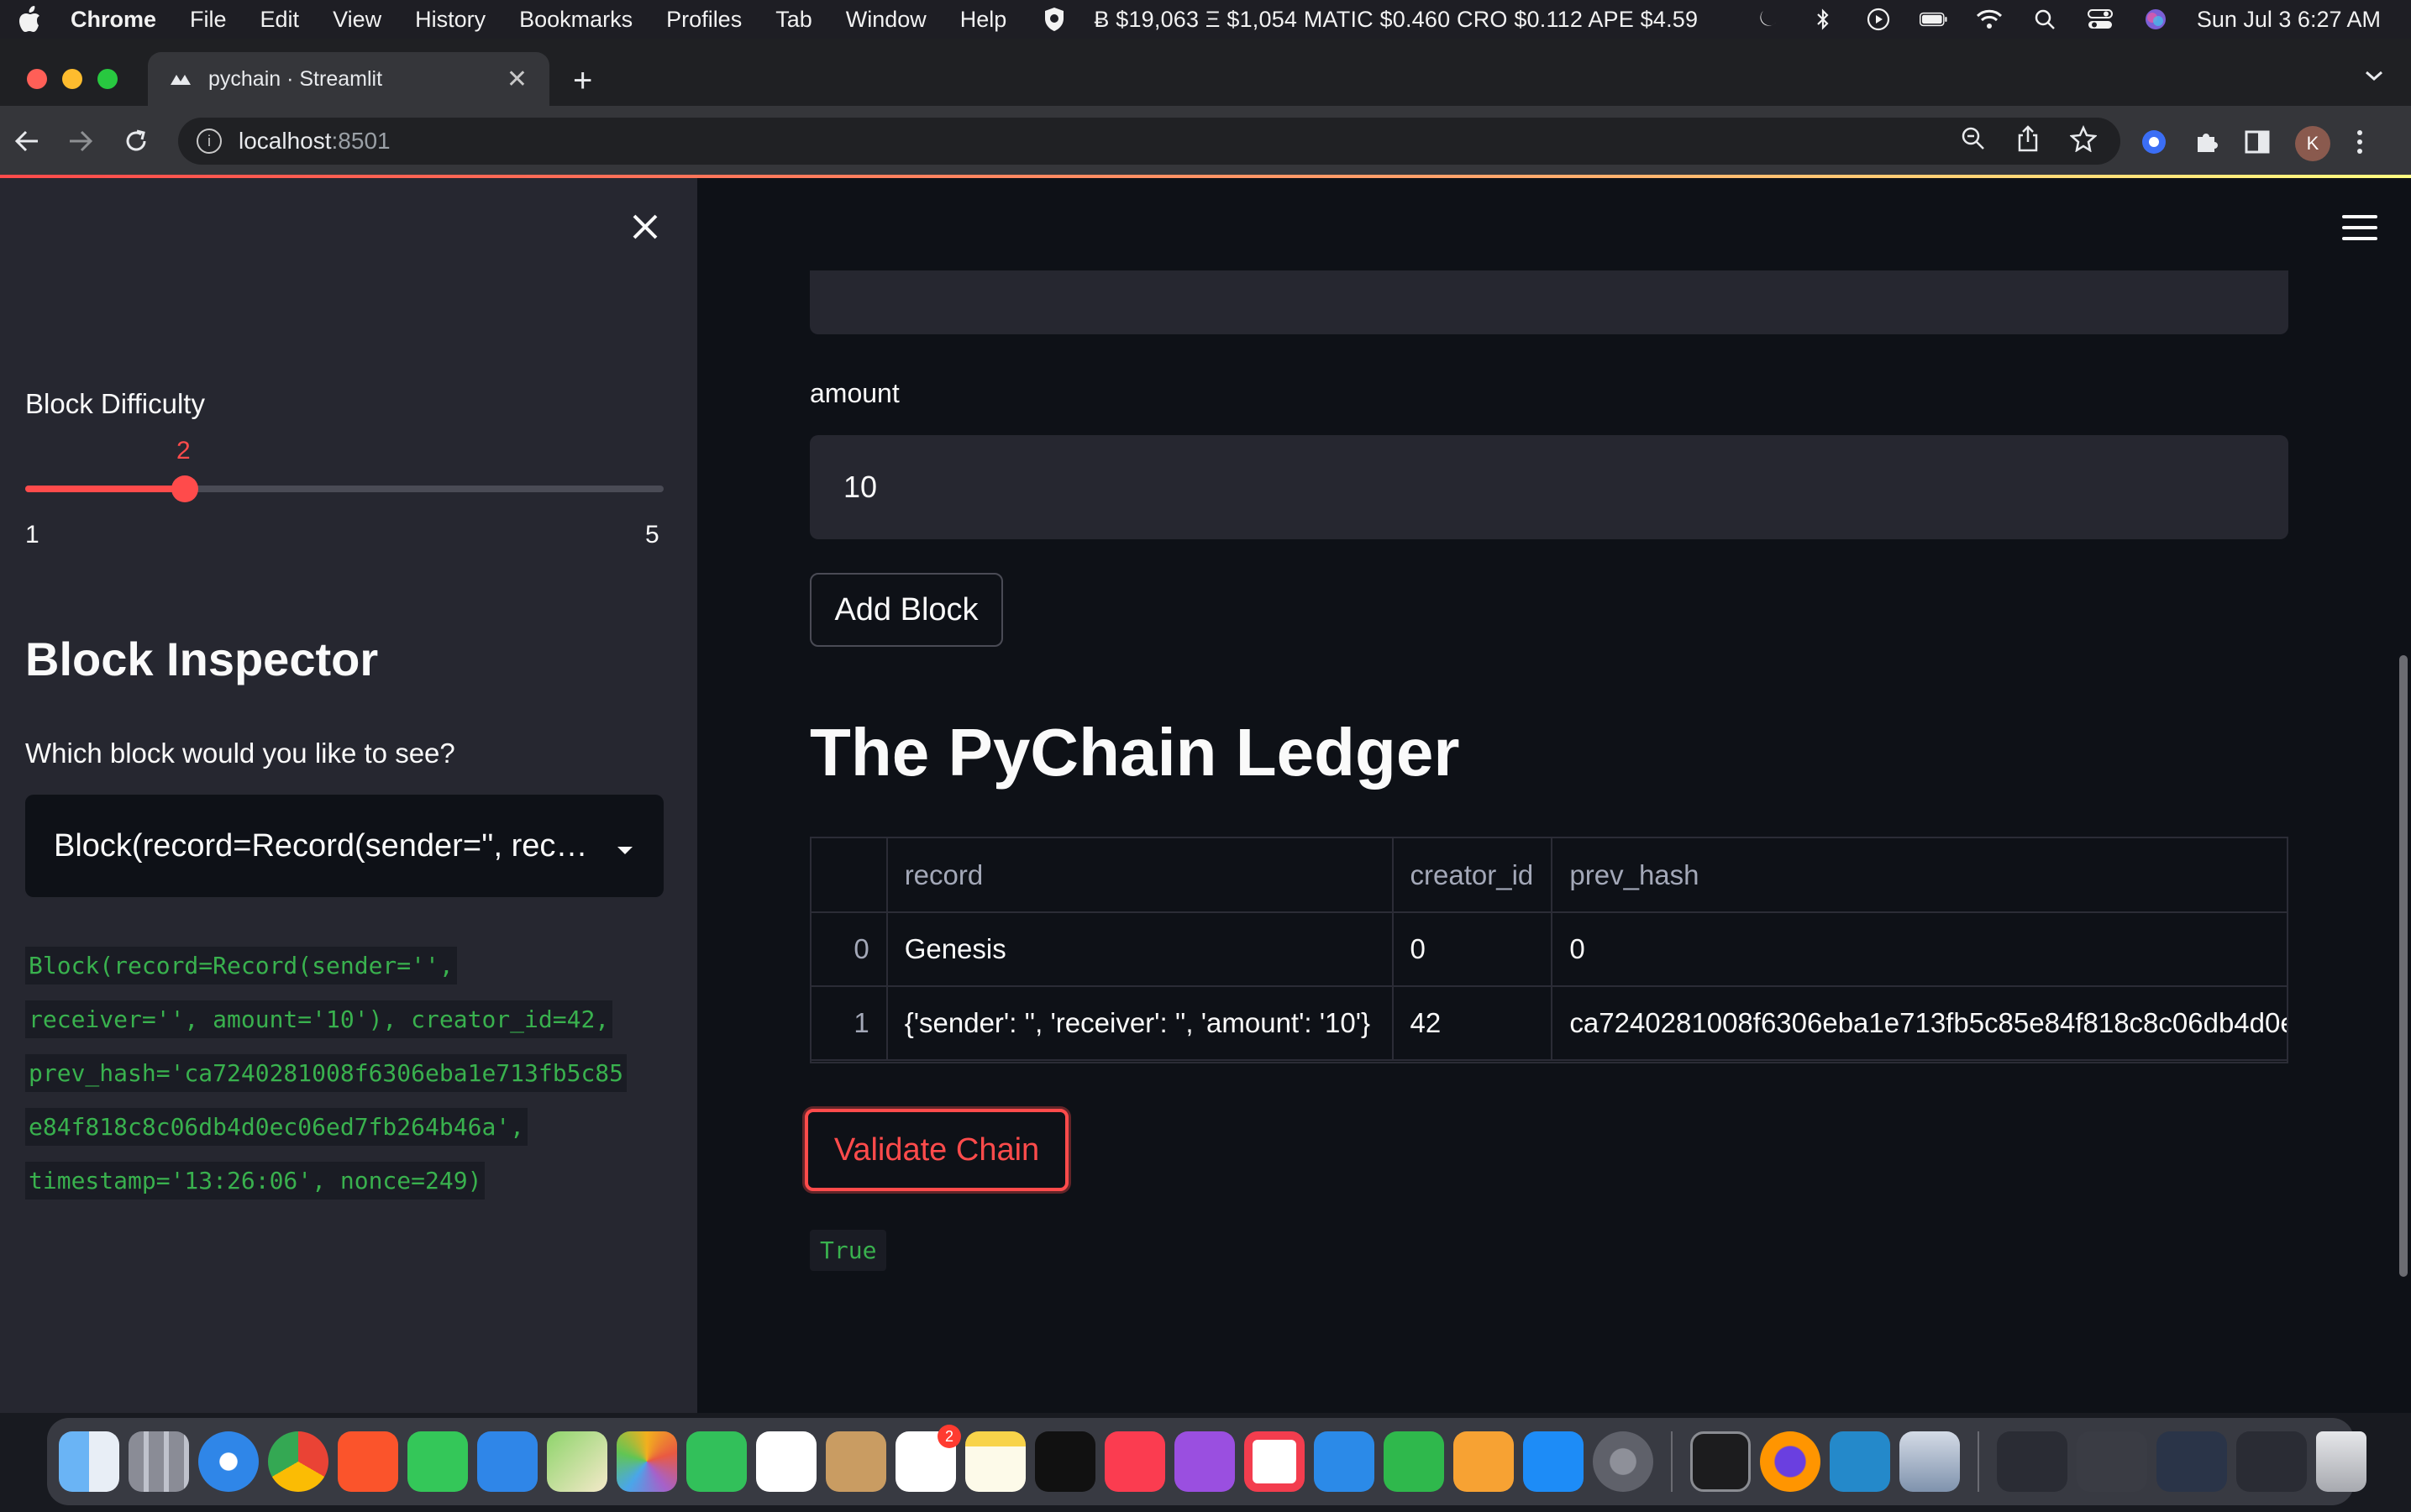 The width and height of the screenshot is (2411, 1512). Describe the element at coordinates (1472, 949) in the screenshot. I see `cell-creator-id: 0` at that location.